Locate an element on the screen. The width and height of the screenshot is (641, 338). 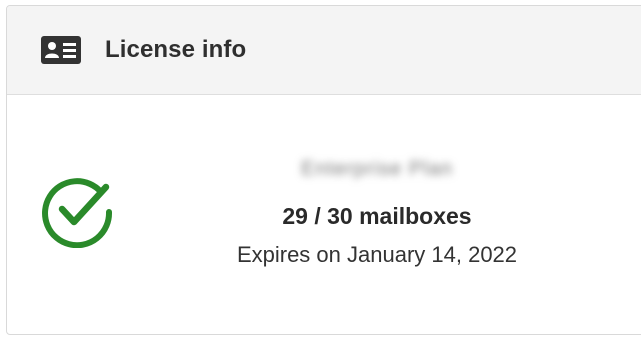
license-name: Enterprise Plan is located at coordinates (377, 169).